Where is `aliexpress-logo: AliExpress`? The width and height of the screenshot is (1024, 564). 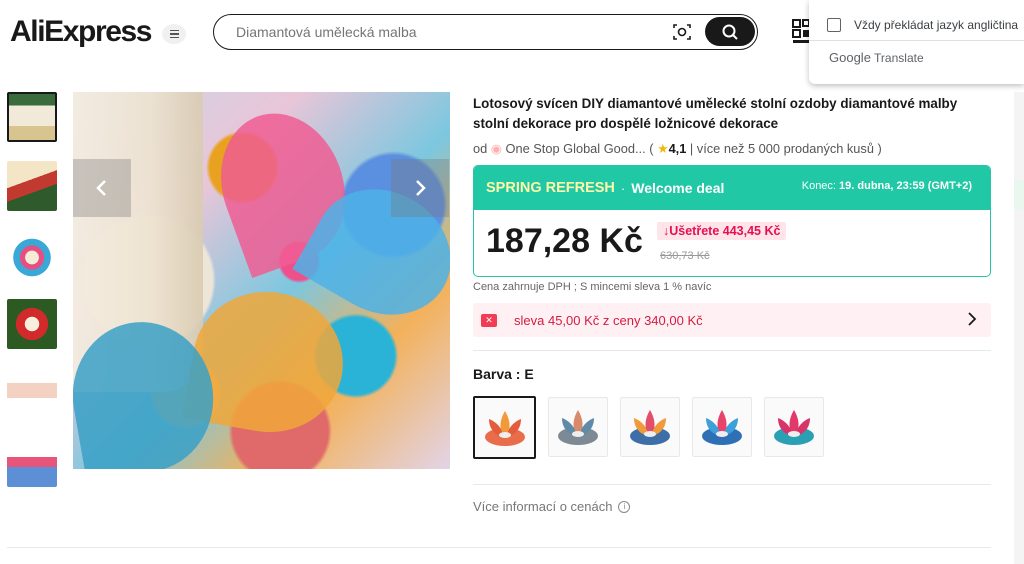 aliexpress-logo: AliExpress is located at coordinates (81, 32).